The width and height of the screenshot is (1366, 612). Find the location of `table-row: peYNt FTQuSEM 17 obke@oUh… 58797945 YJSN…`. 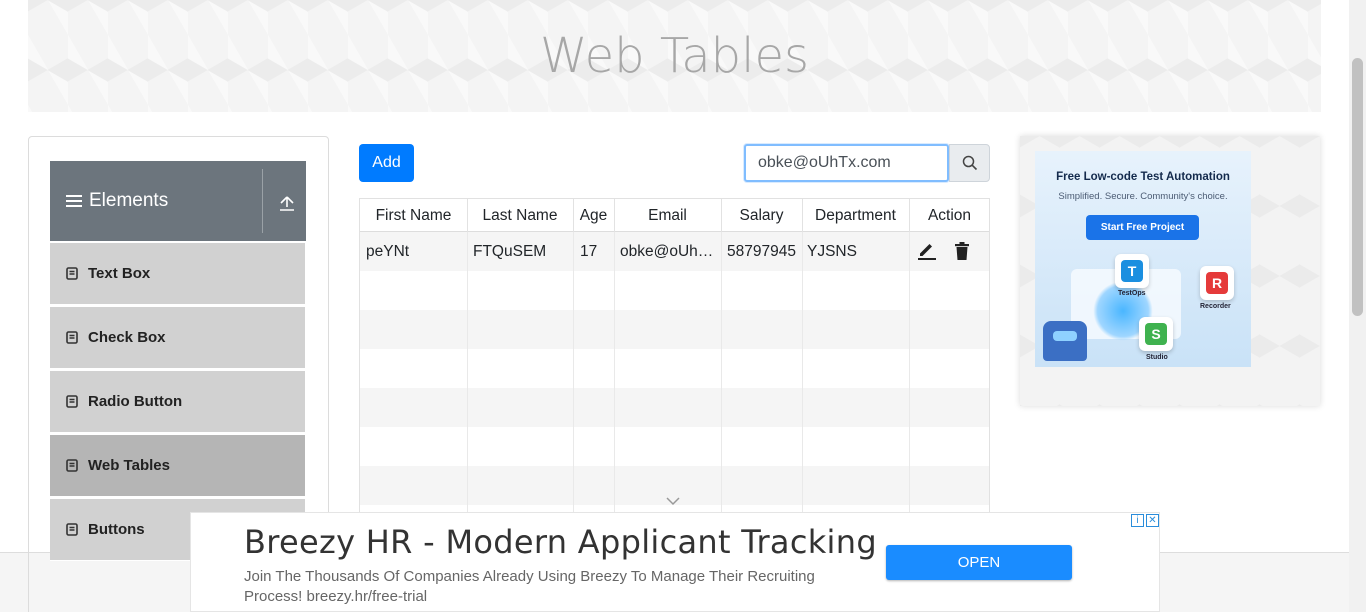

table-row: peYNt FTQuSEM 17 obke@oUh… 58797945 YJSN… is located at coordinates (674, 251).